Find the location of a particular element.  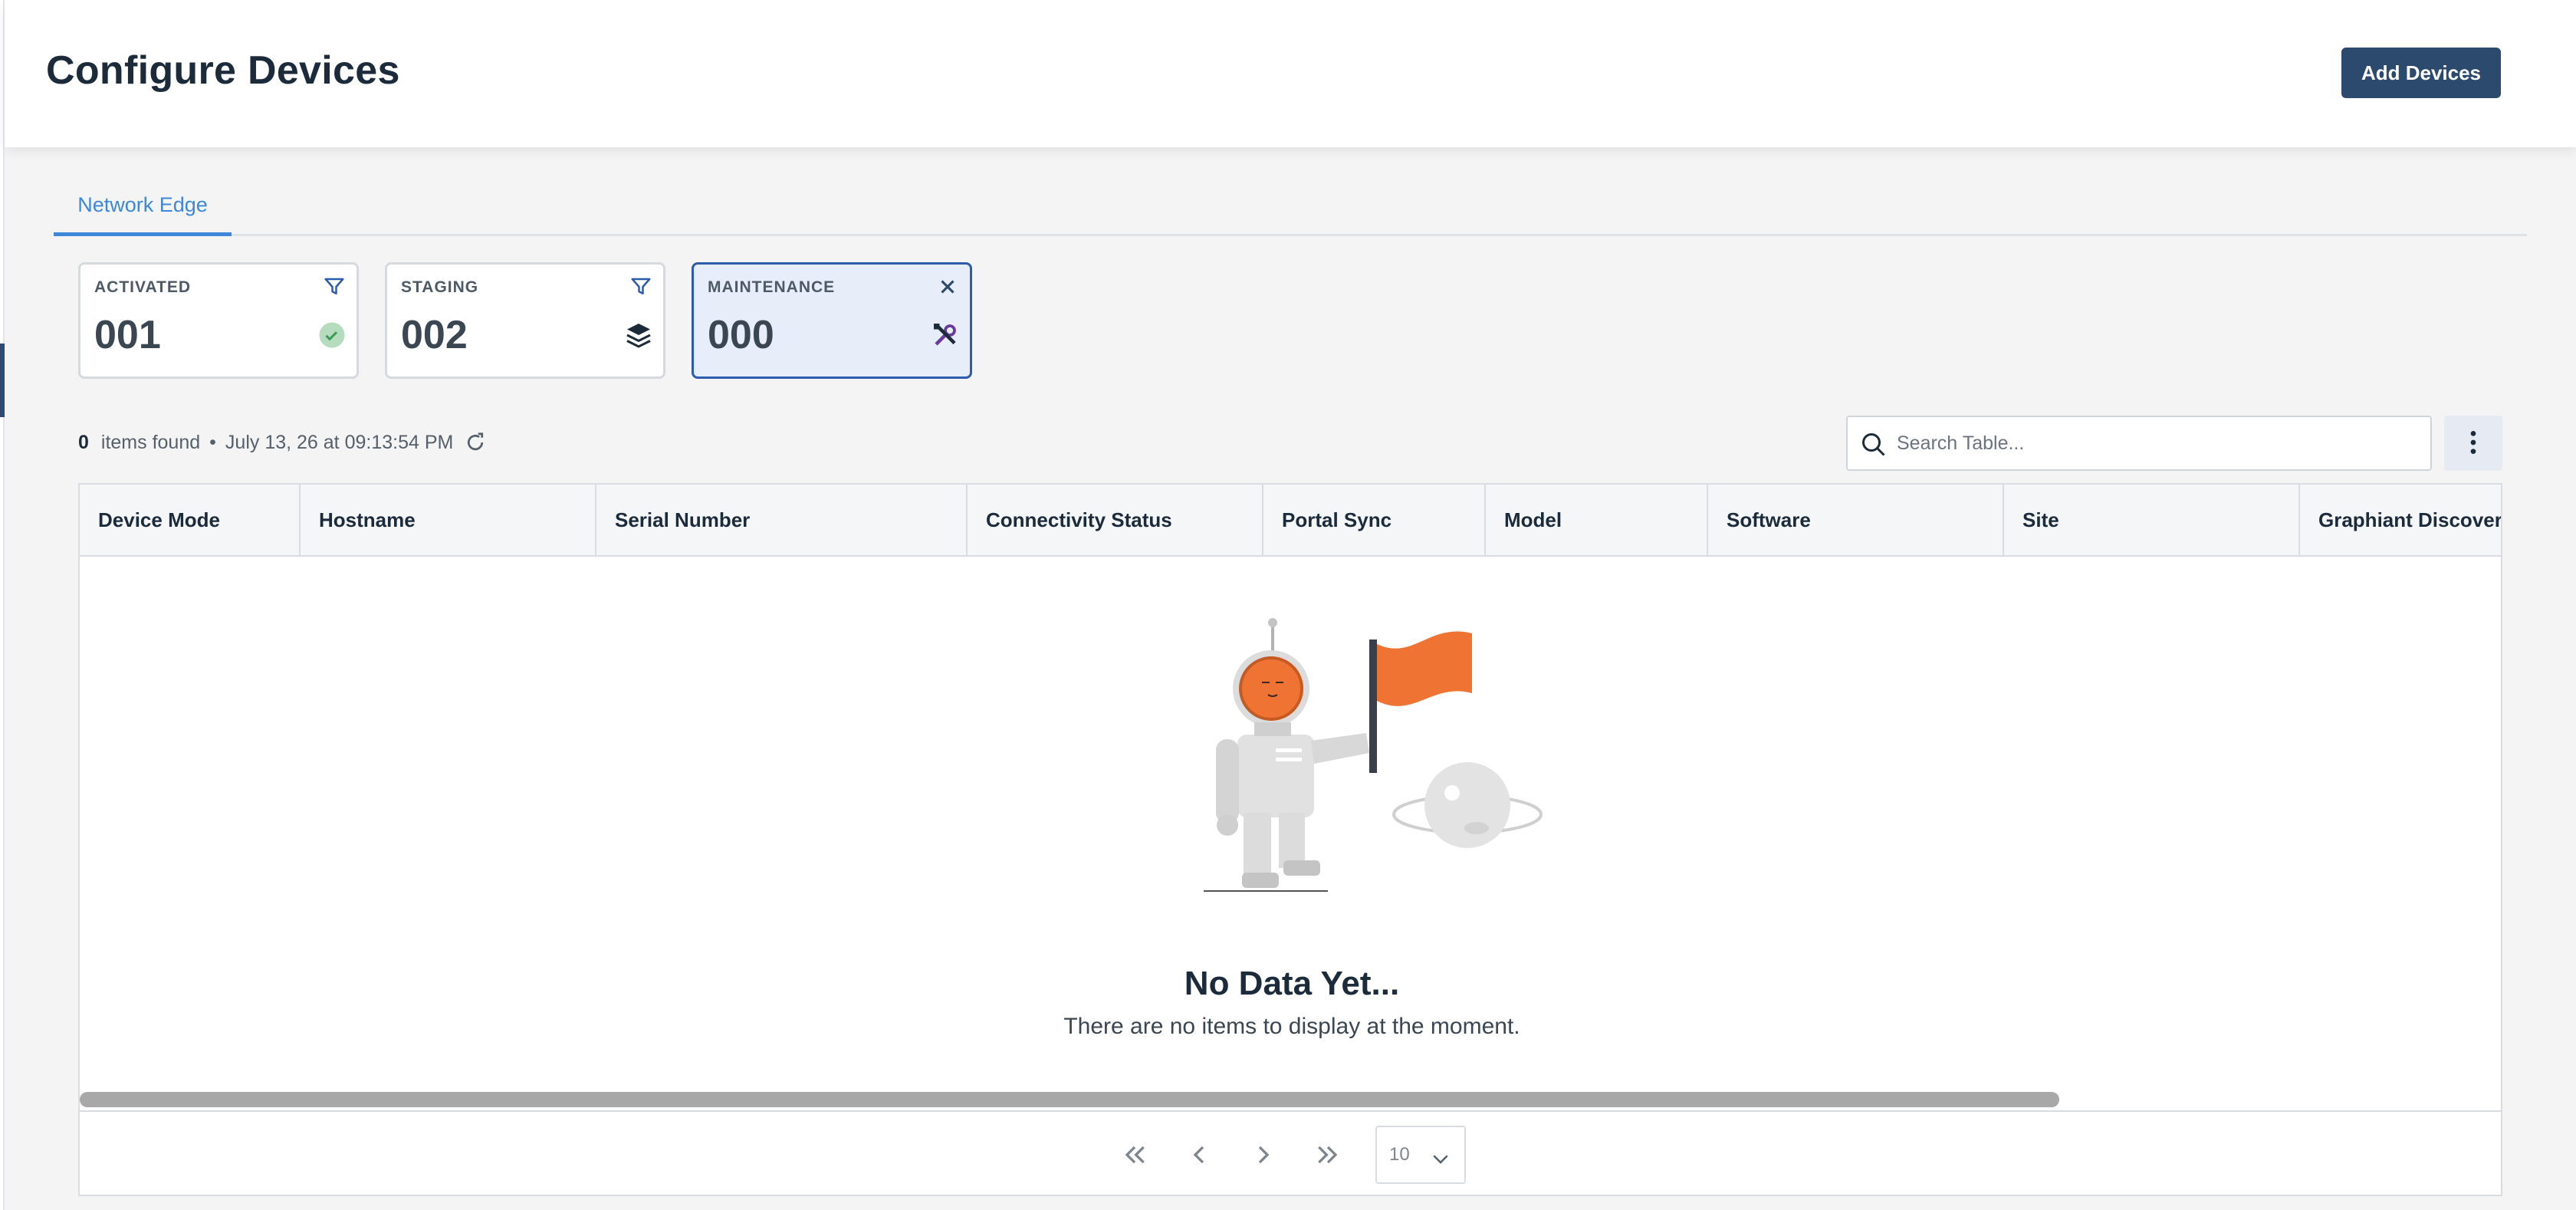

tools-icon is located at coordinates (945, 335).